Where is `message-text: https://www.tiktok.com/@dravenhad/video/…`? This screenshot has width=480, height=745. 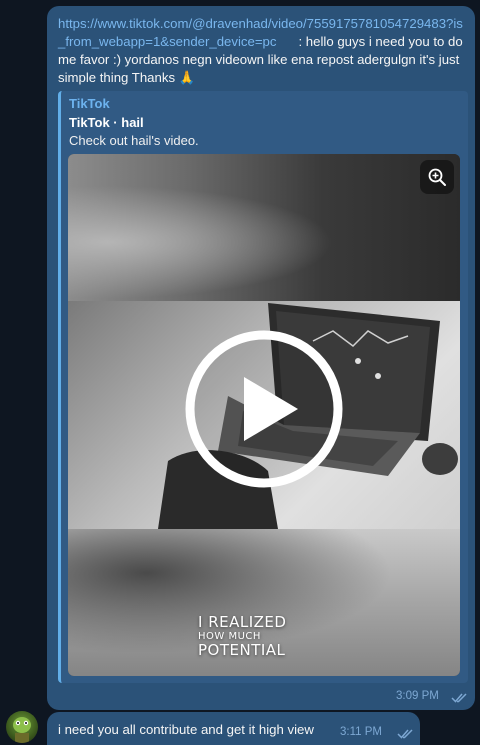 message-text: https://www.tiktok.com/@dravenhad/video/… is located at coordinates (263, 51).